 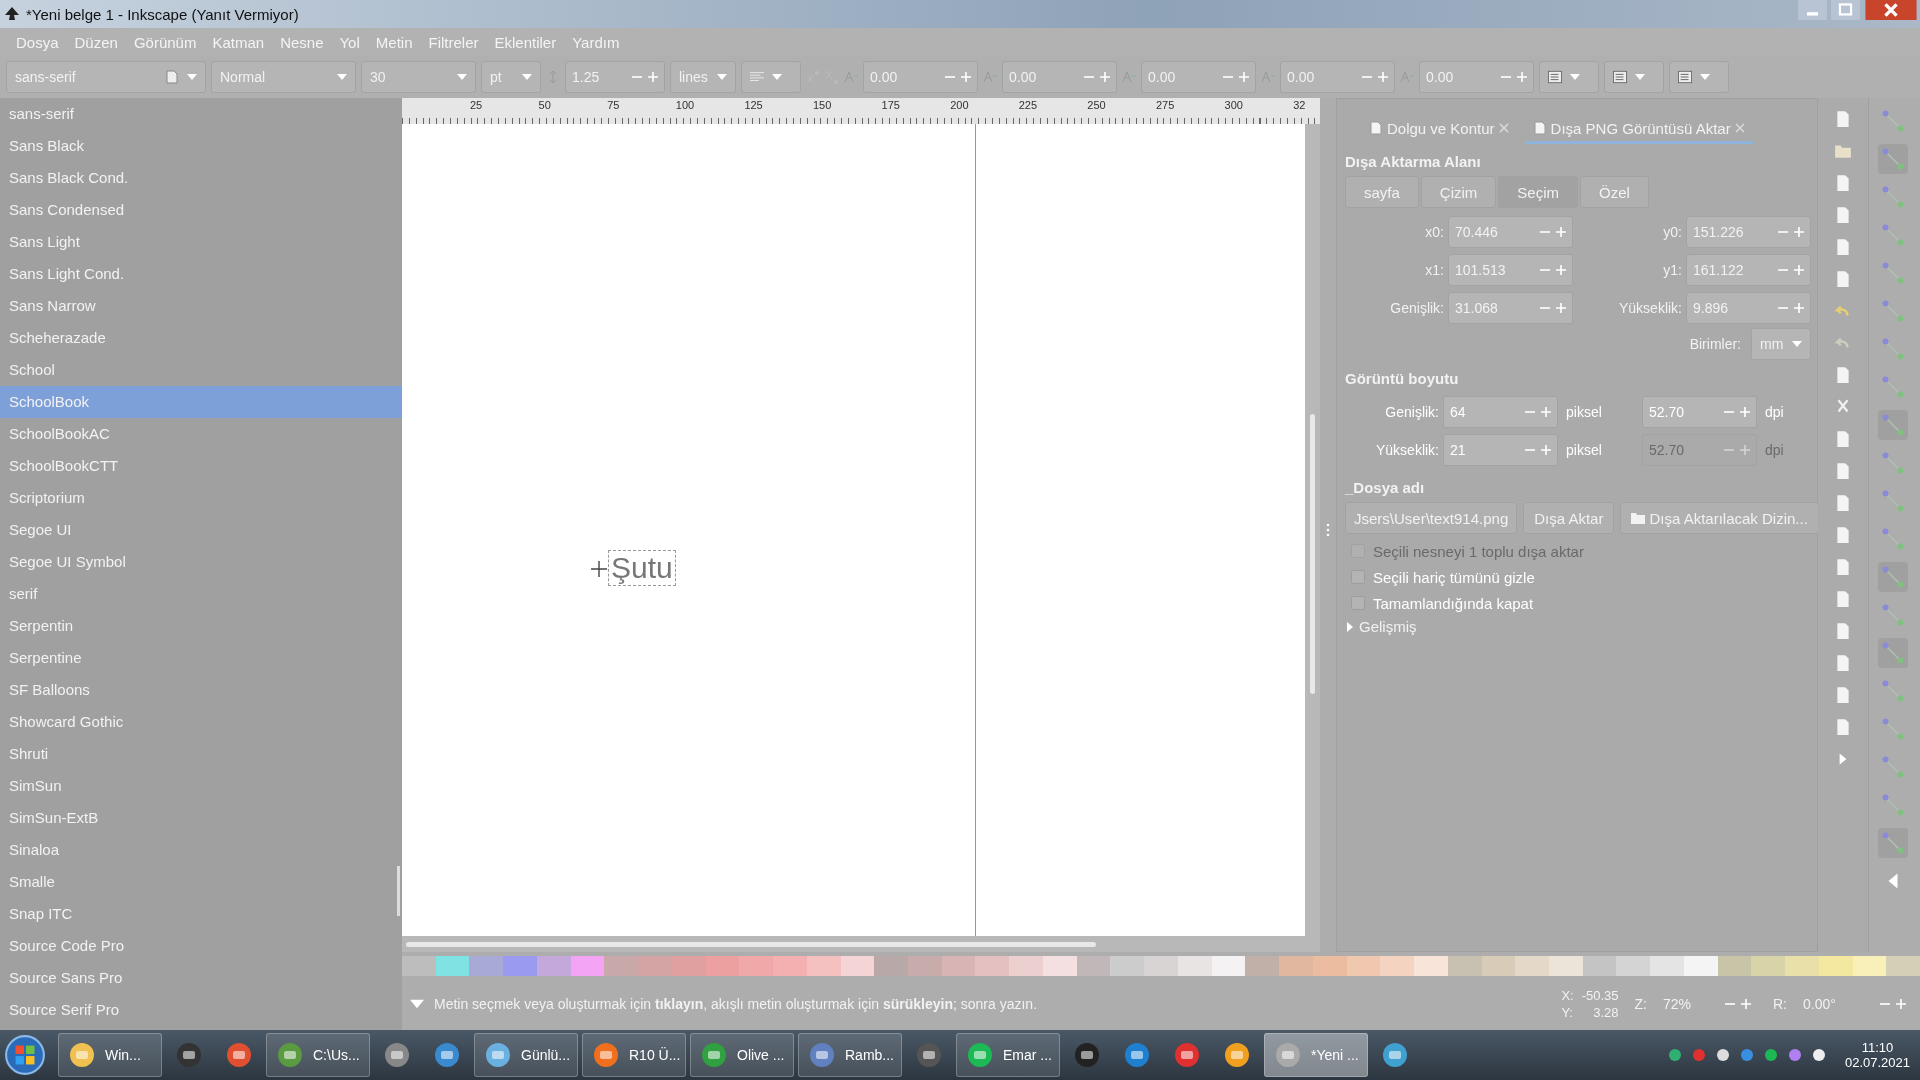 What do you see at coordinates (1439, 129) in the screenshot?
I see `dialog-tab: Dolgu ve Kontur` at bounding box center [1439, 129].